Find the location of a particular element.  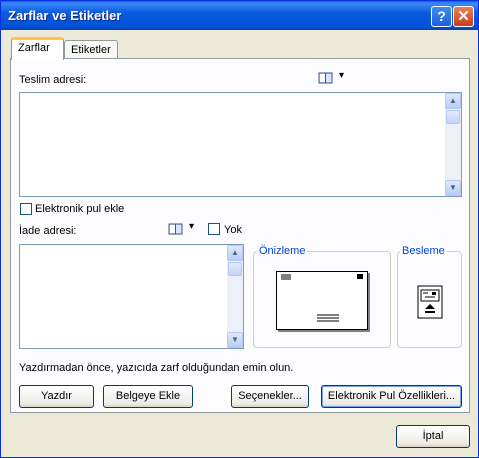

delivery-address-book-button: ▾ is located at coordinates (334, 77).